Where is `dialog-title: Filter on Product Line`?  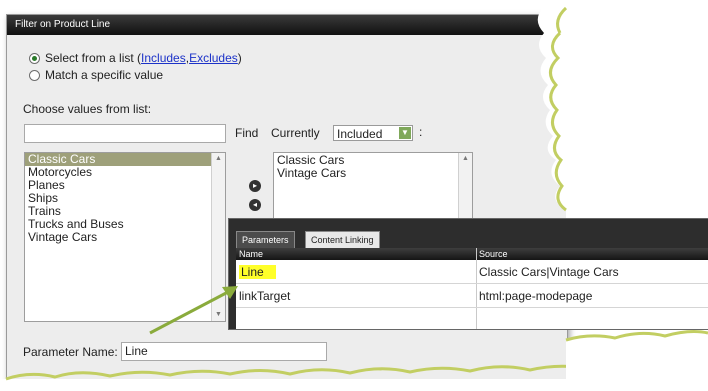 dialog-title: Filter on Product Line is located at coordinates (287, 25).